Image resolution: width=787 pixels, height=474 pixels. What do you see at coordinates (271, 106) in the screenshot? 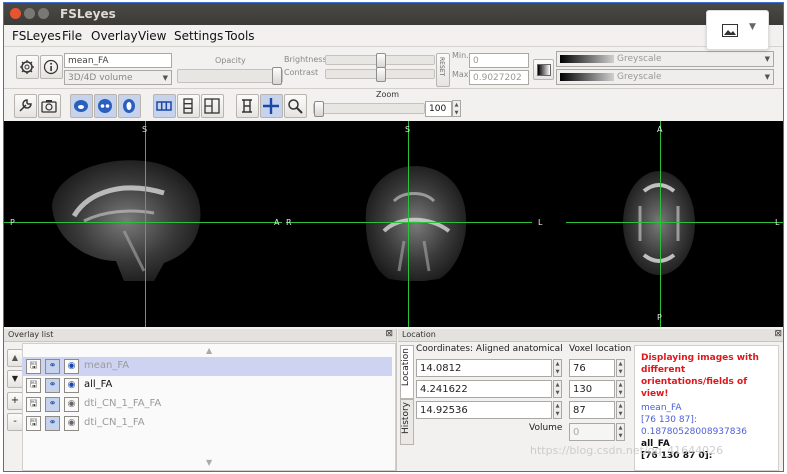
I see `toggle-cursor-button` at bounding box center [271, 106].